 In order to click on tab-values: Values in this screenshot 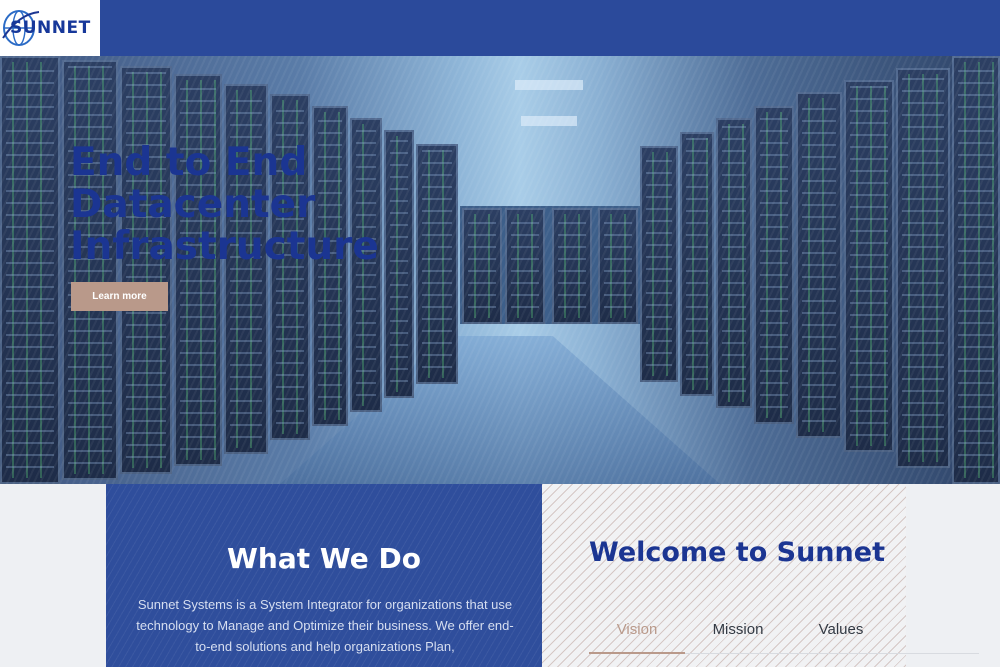, I will do `click(841, 636)`.